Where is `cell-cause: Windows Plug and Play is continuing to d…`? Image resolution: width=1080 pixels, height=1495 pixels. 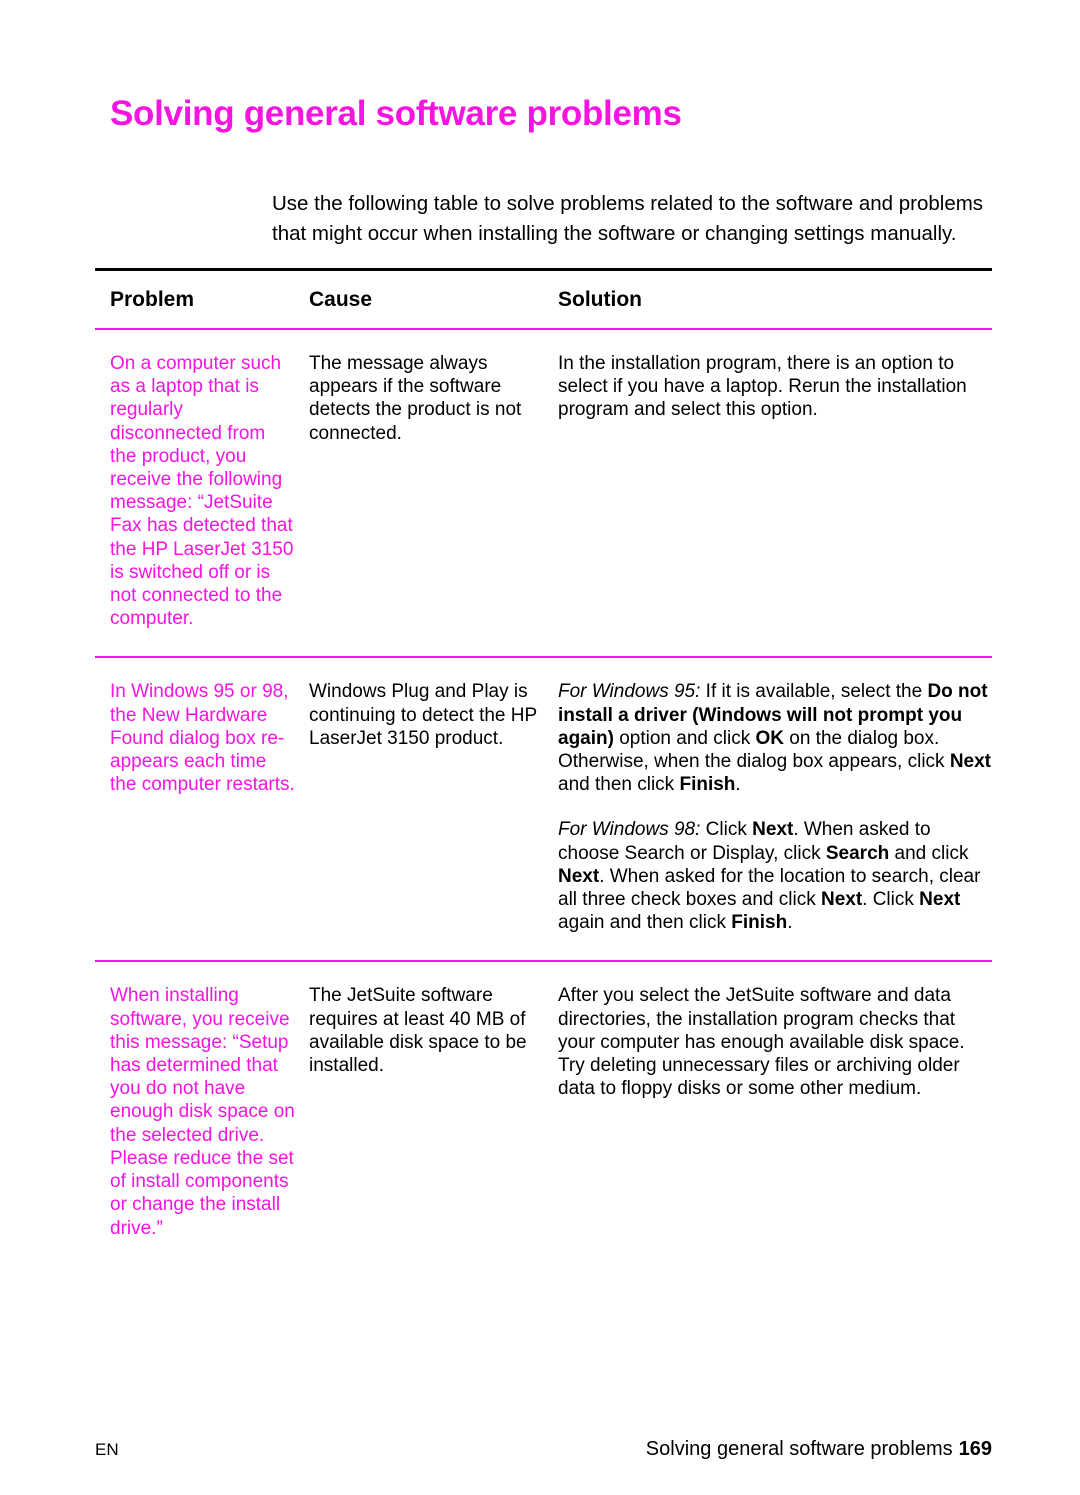
cell-cause: Windows Plug and Play is continuing to d… is located at coordinates (423, 715).